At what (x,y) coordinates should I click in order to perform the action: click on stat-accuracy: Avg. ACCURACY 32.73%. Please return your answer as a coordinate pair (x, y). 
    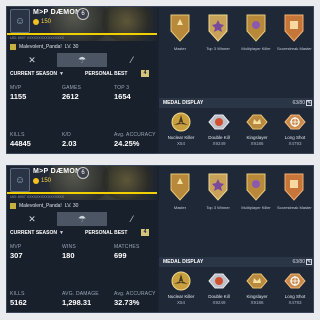
    Looking at the image, I should click on (135, 299).